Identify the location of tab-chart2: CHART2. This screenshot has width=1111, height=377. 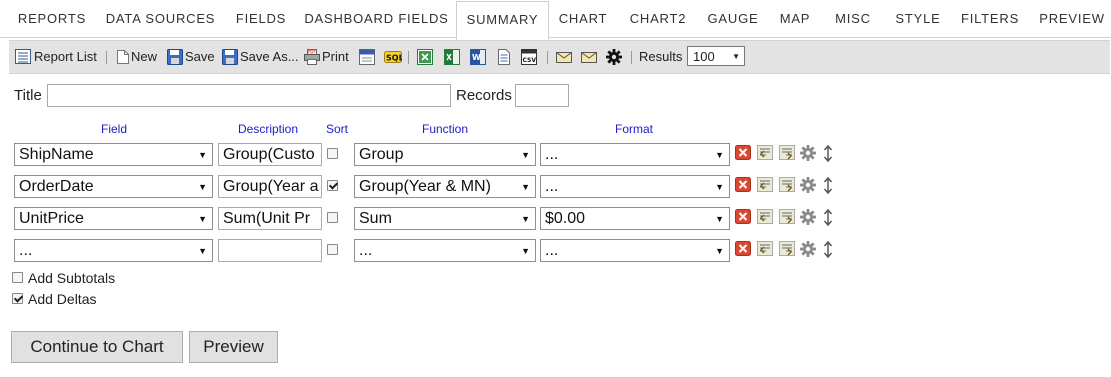
(658, 18).